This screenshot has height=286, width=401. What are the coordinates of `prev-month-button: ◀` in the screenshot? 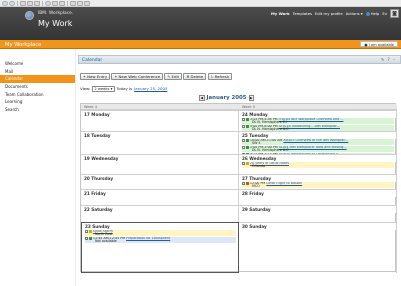 It's located at (202, 98).